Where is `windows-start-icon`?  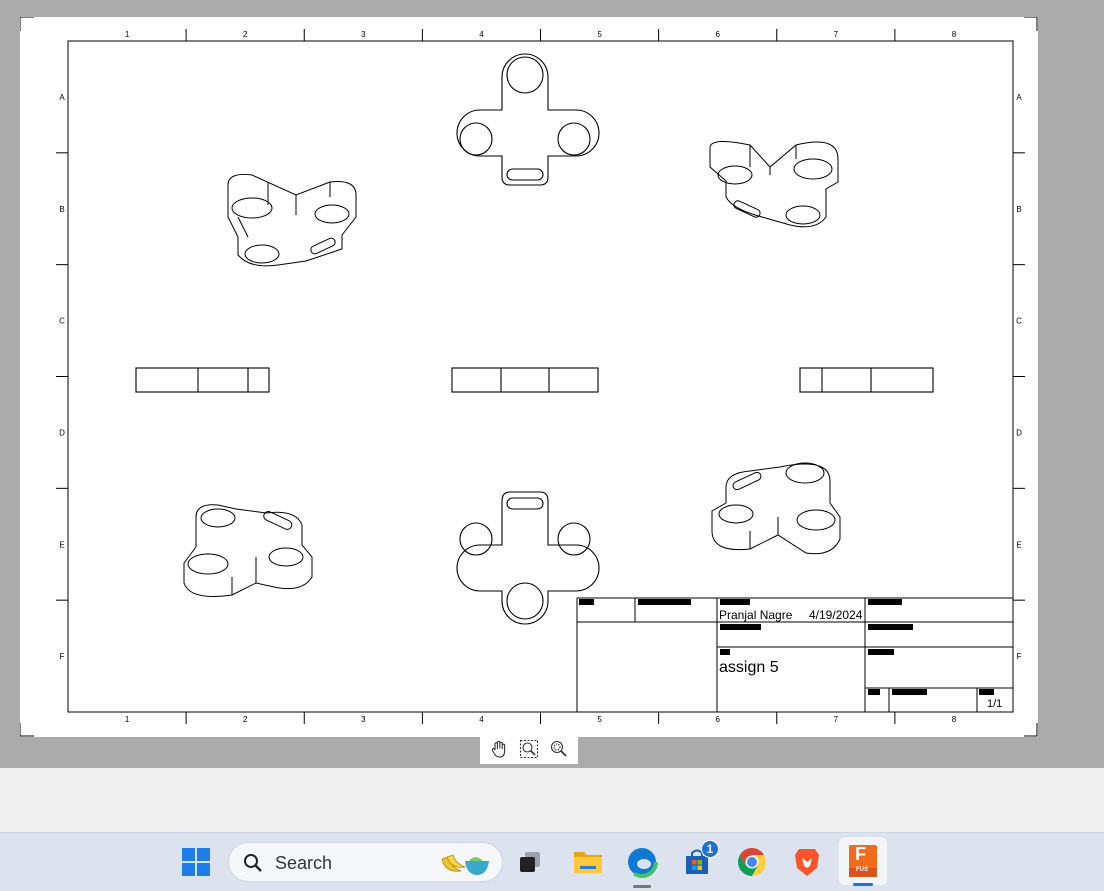
windows-start-icon is located at coordinates (196, 862).